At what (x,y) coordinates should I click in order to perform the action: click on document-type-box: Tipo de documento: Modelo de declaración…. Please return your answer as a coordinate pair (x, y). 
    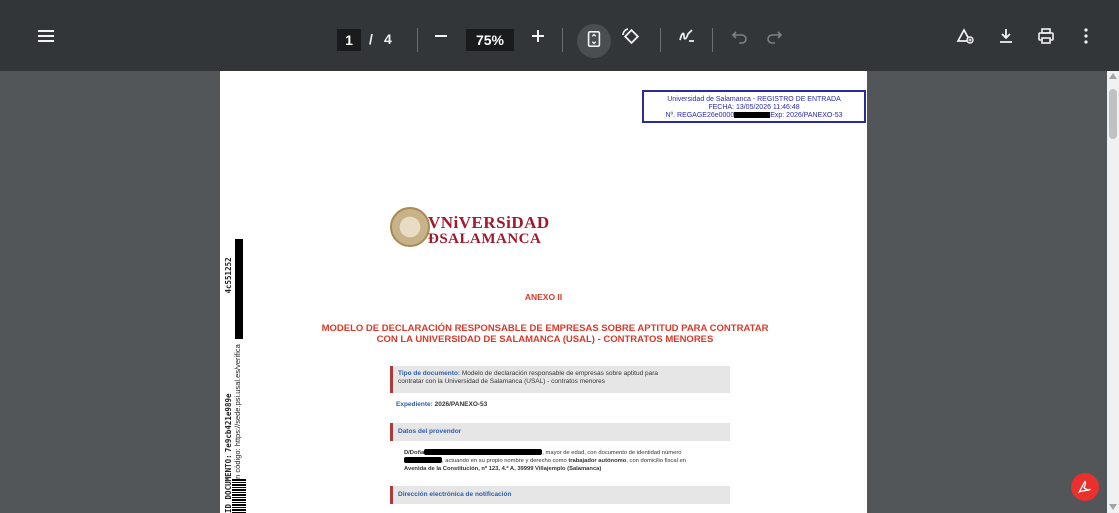
    Looking at the image, I should click on (560, 379).